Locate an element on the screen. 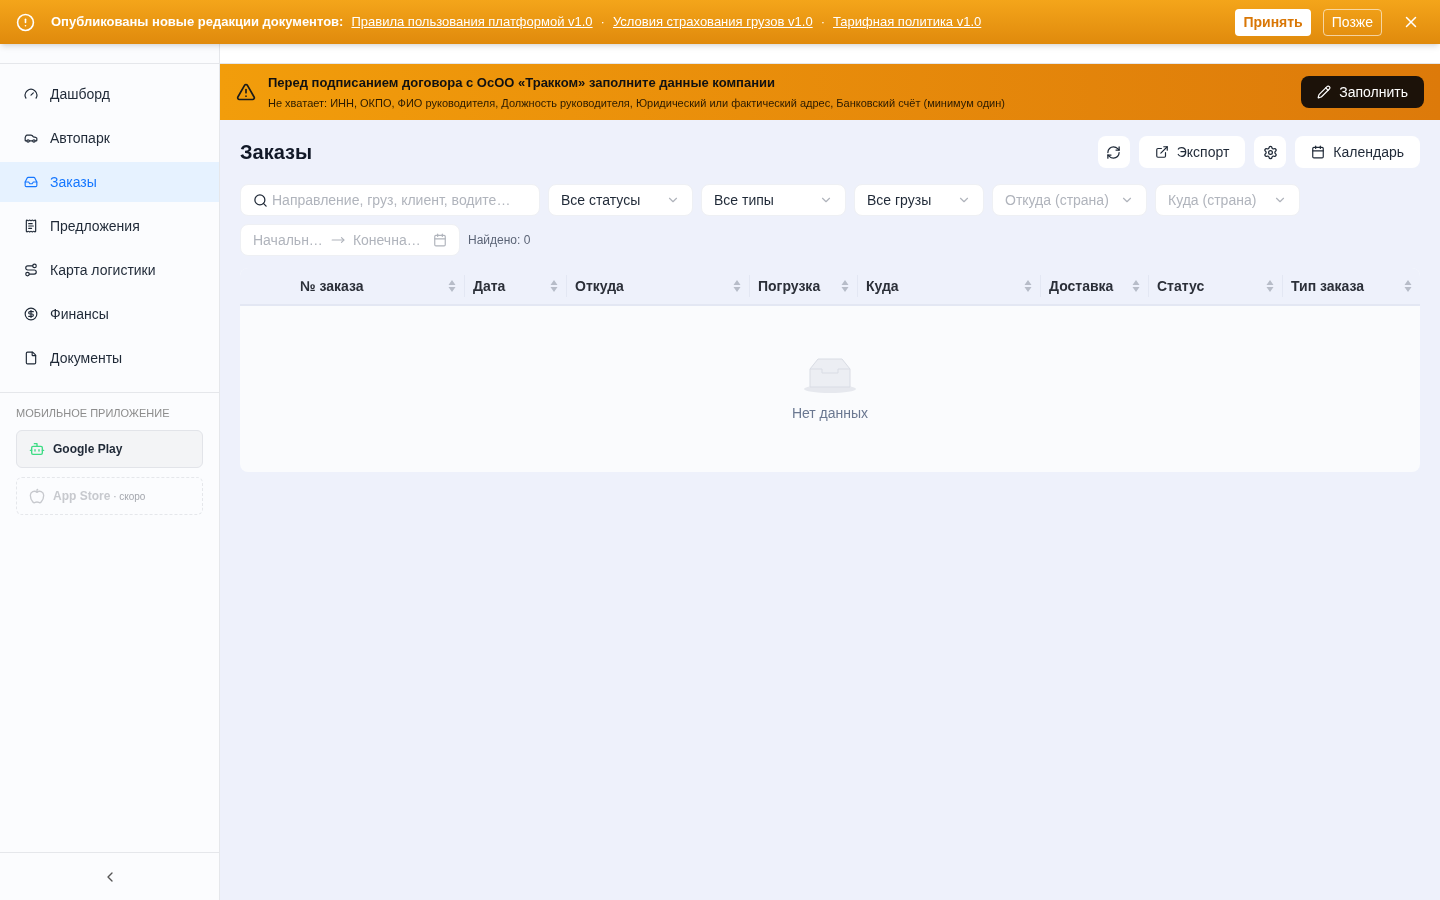 This screenshot has height=900, width=1440. dollar-icon is located at coordinates (31, 314).